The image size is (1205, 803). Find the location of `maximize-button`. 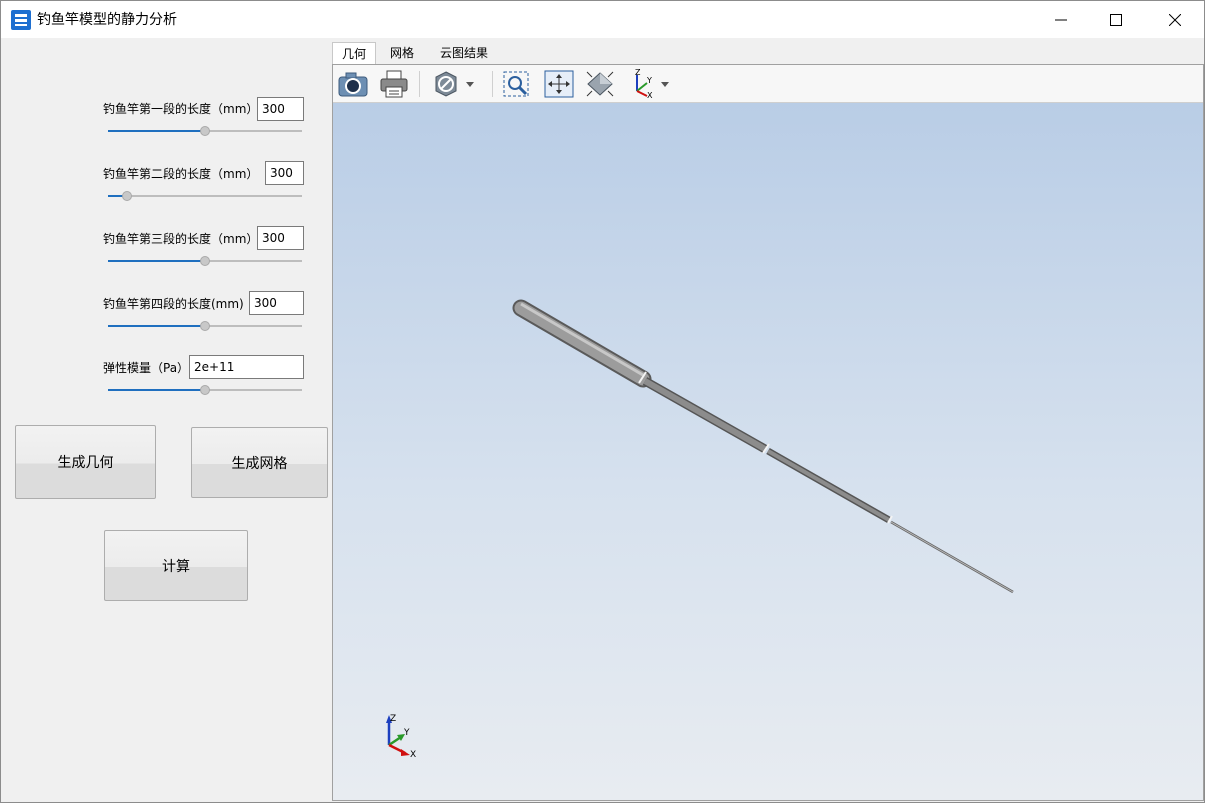

maximize-button is located at coordinates (1116, 19).